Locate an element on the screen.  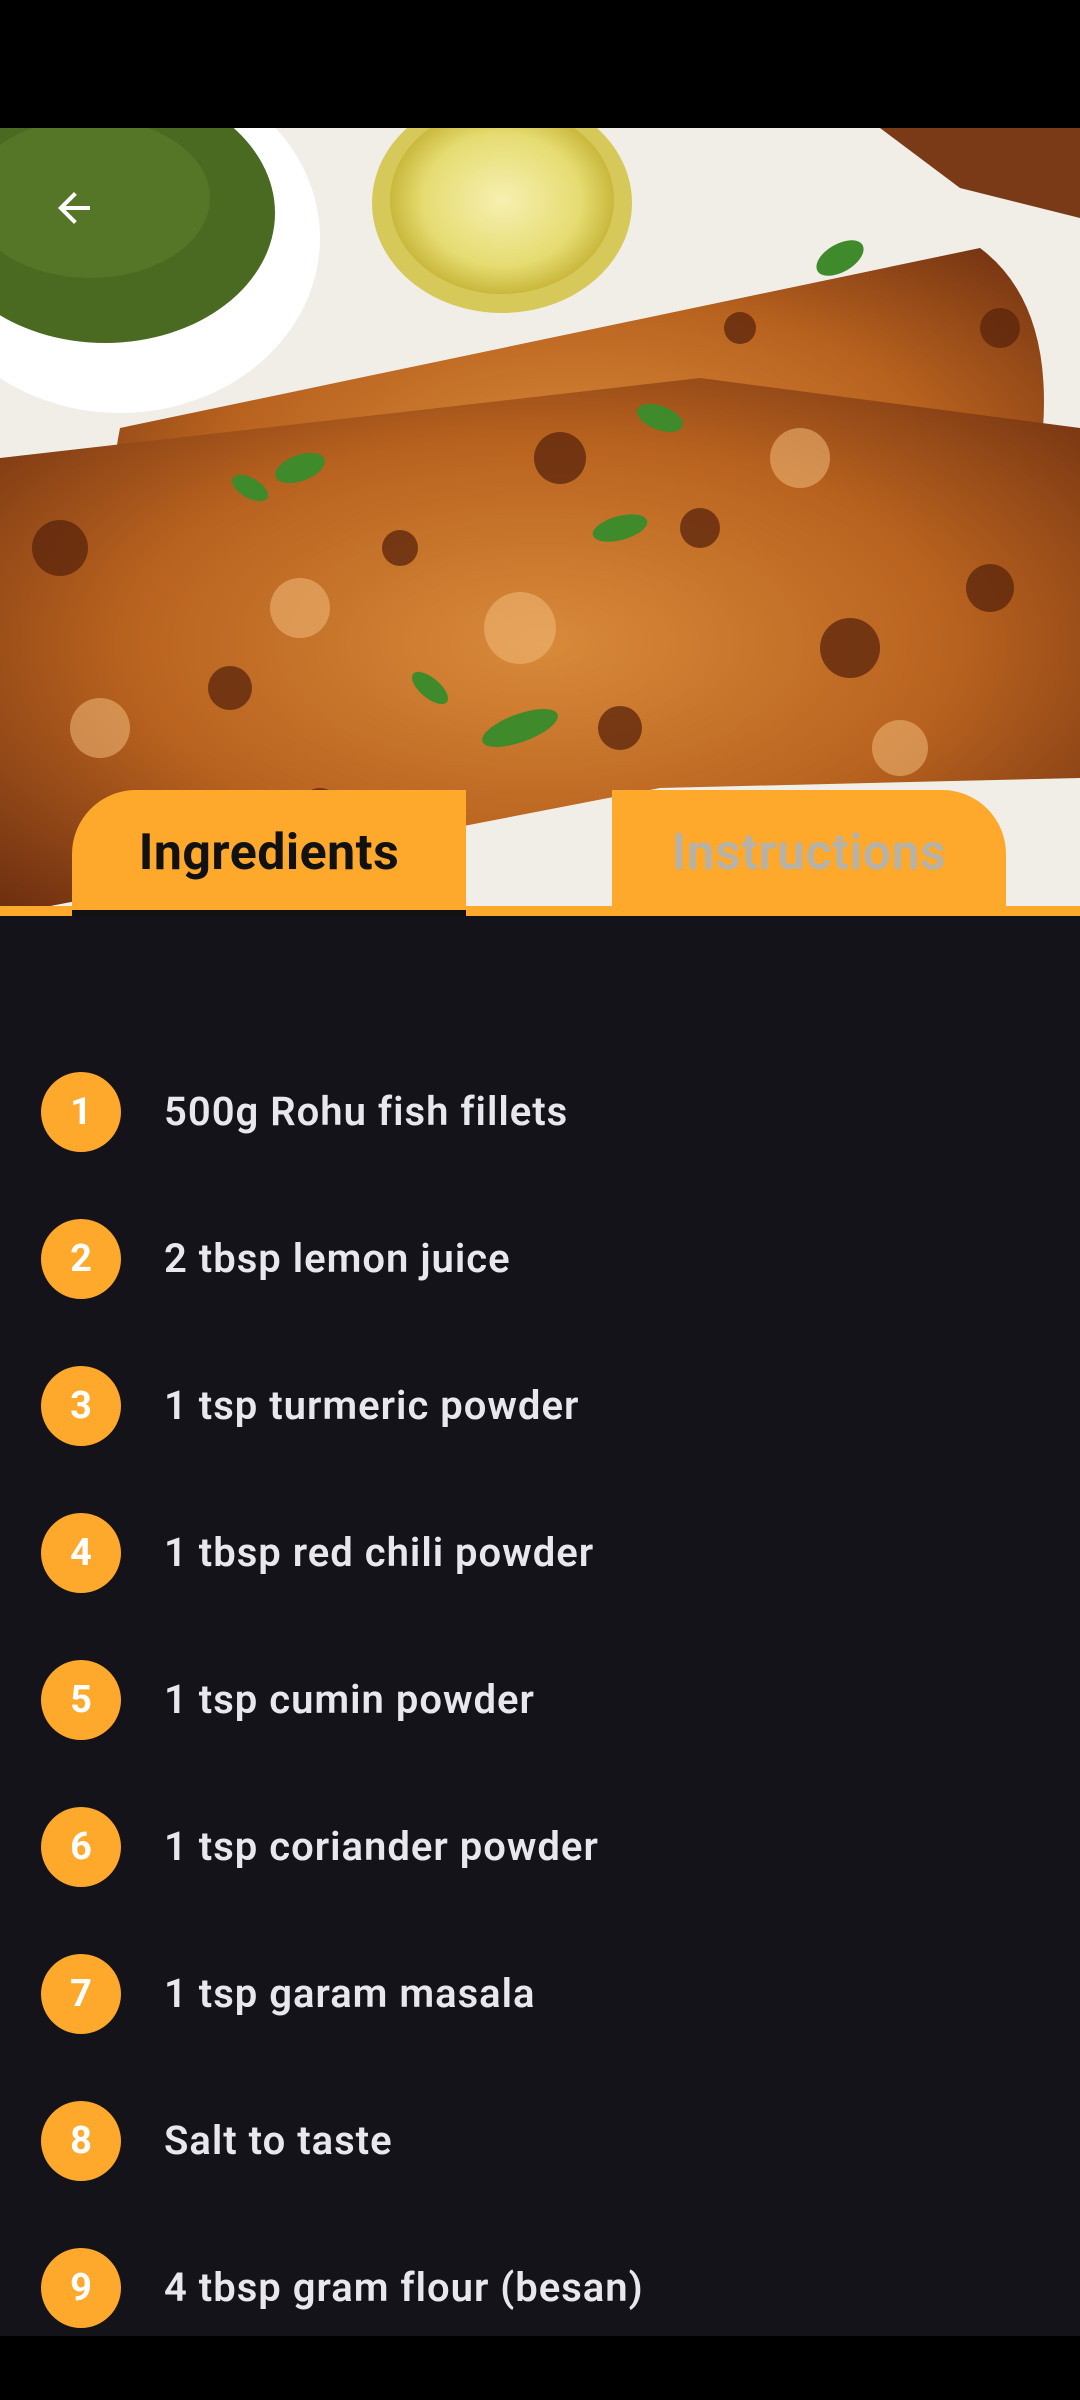
ingredient-text: 2 tbsp lemon juice is located at coordinates (337, 1258).